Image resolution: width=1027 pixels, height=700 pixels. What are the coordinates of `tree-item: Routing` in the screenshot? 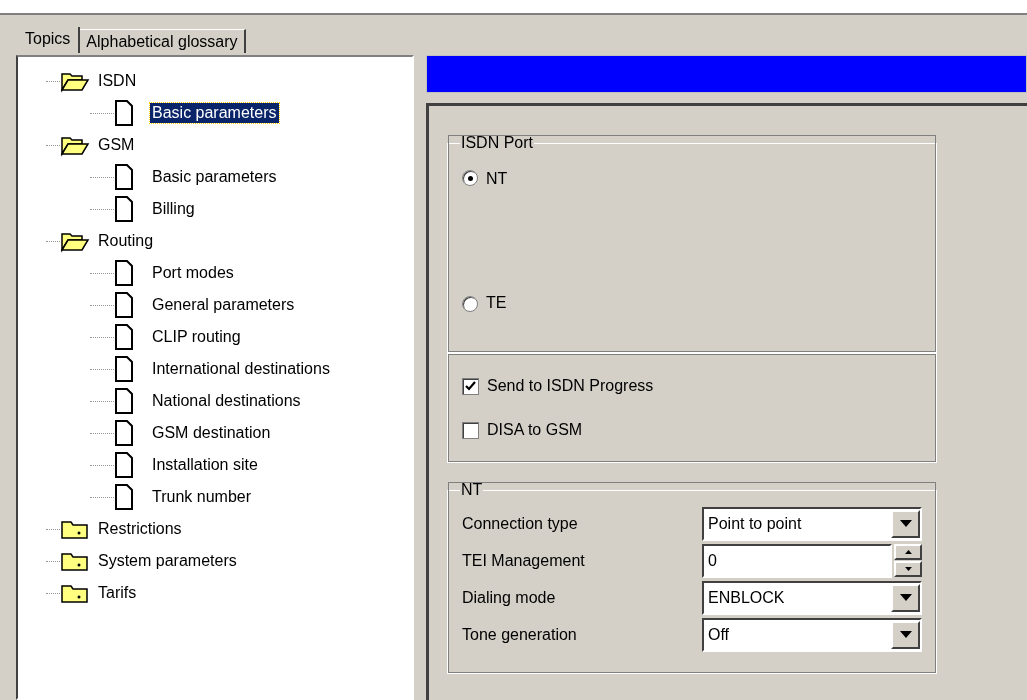 It's located at (126, 241).